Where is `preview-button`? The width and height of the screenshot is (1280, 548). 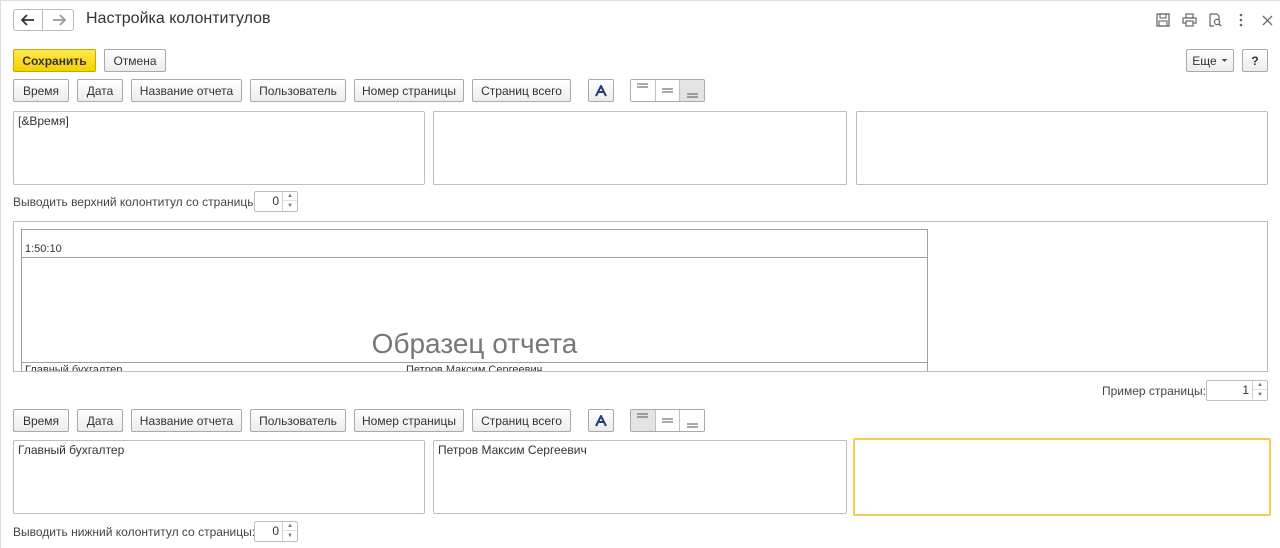 preview-button is located at coordinates (1215, 20).